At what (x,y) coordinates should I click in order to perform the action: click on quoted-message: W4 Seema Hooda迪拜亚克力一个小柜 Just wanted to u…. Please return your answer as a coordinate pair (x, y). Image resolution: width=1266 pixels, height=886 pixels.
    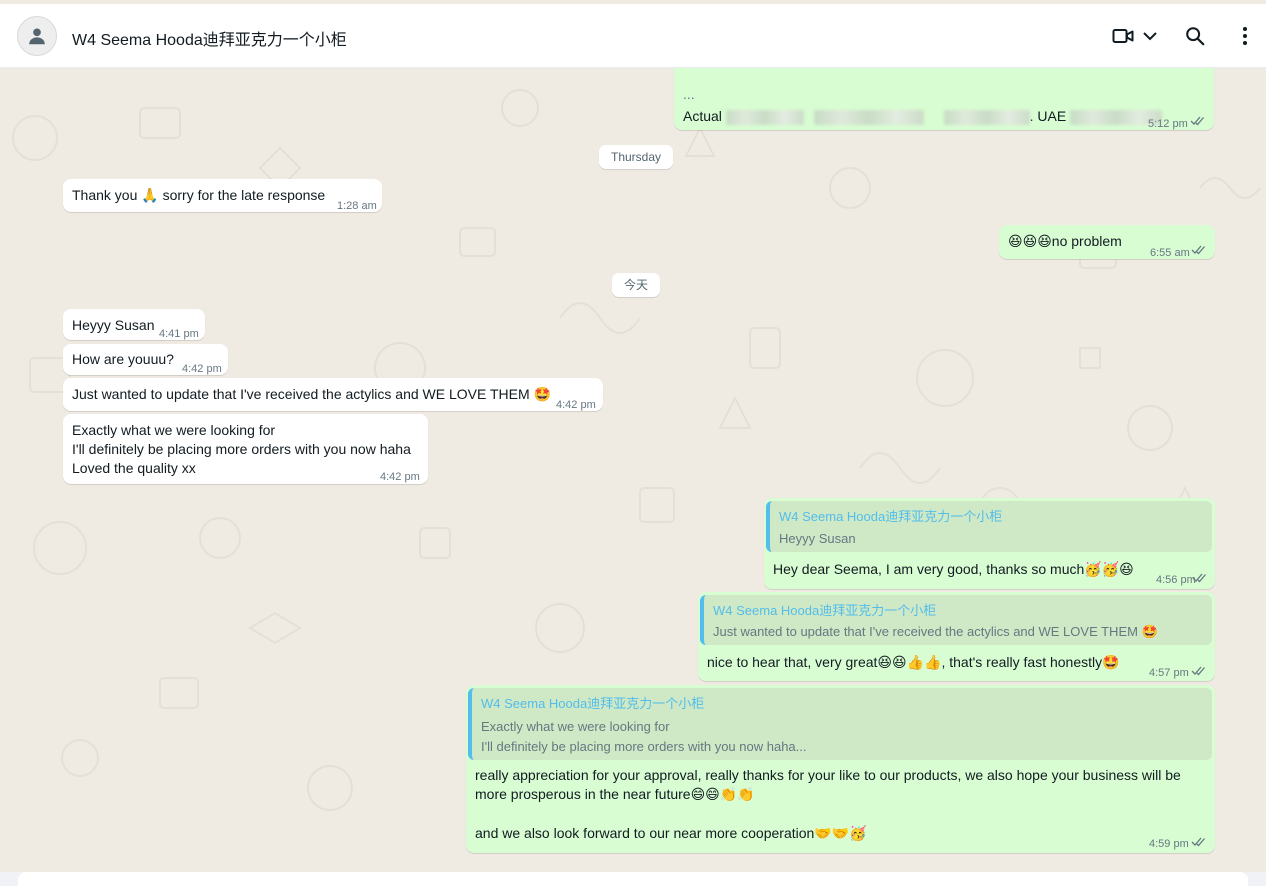
    Looking at the image, I should click on (956, 620).